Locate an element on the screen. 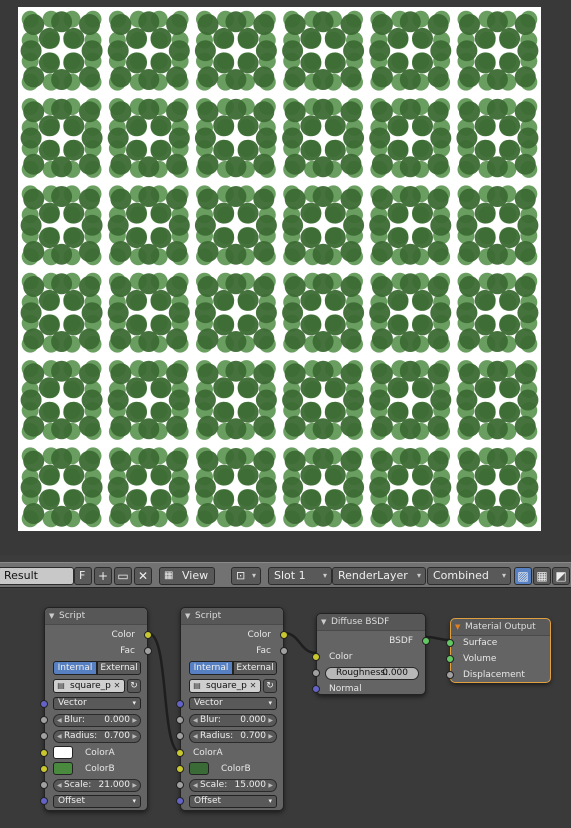 The image size is (571, 828). image-name-text: Result is located at coordinates (21, 575).